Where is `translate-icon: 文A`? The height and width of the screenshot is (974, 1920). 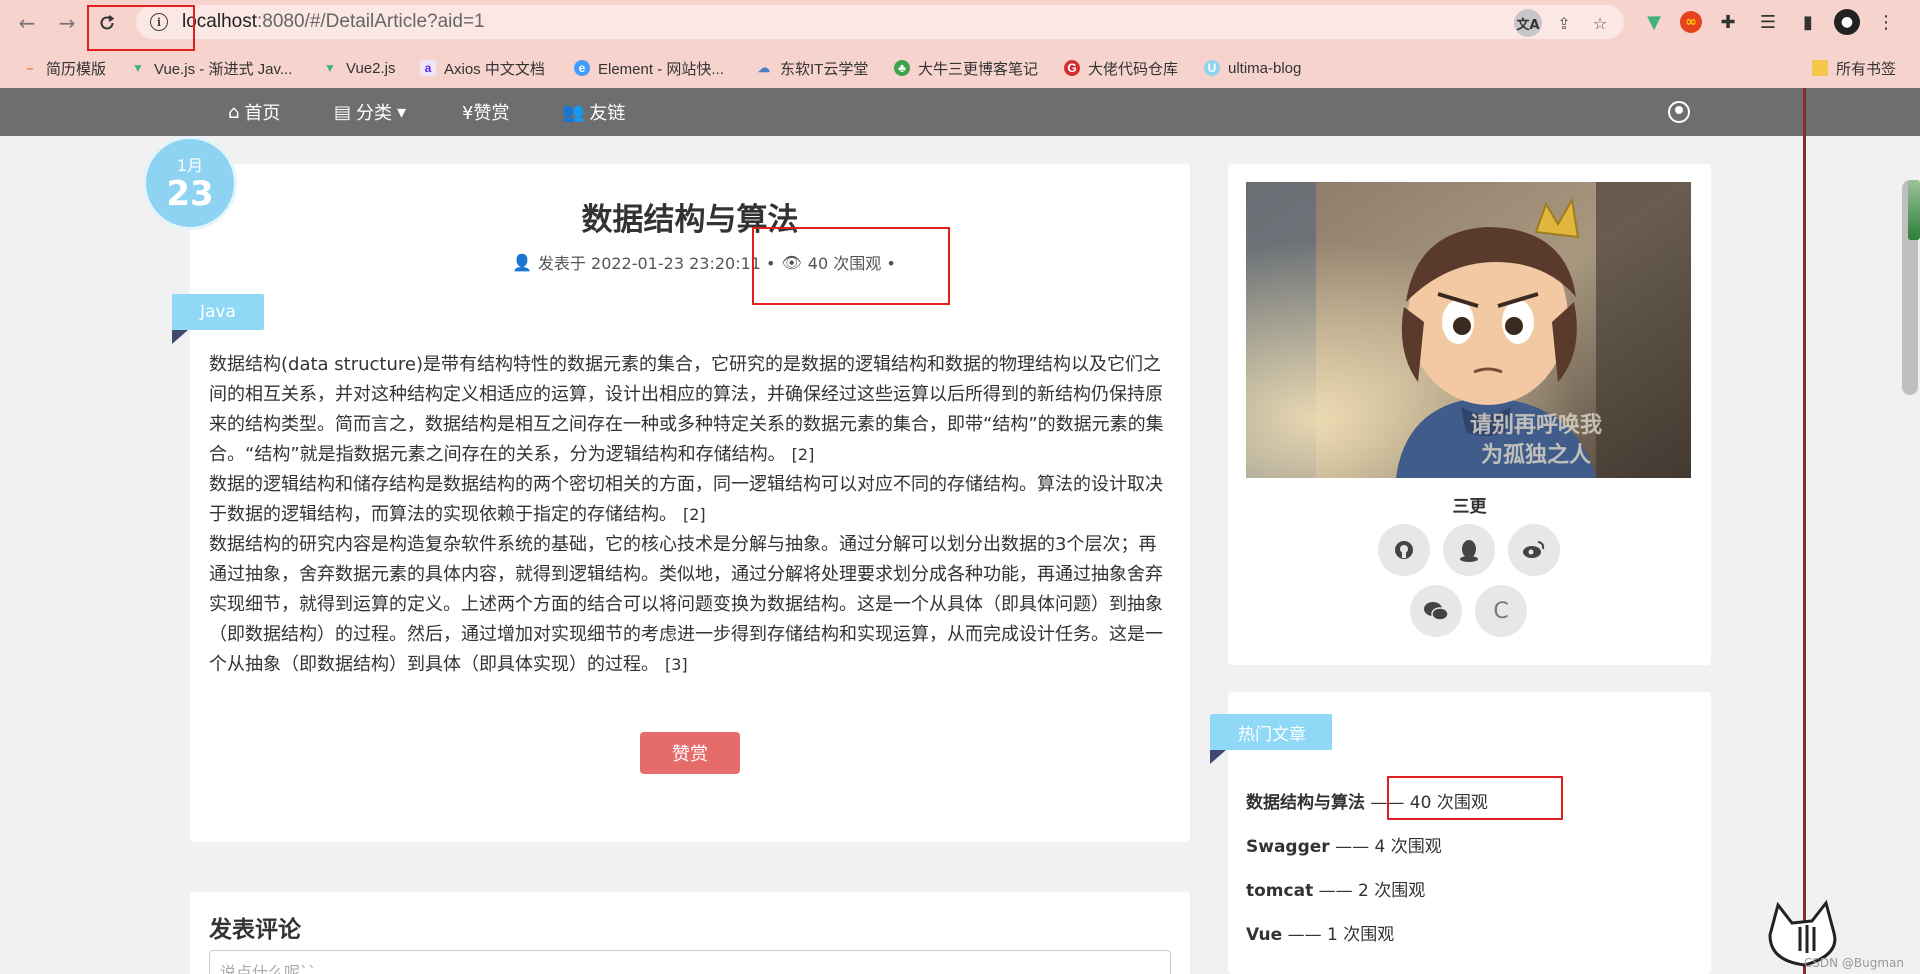 translate-icon: 文A is located at coordinates (1528, 23).